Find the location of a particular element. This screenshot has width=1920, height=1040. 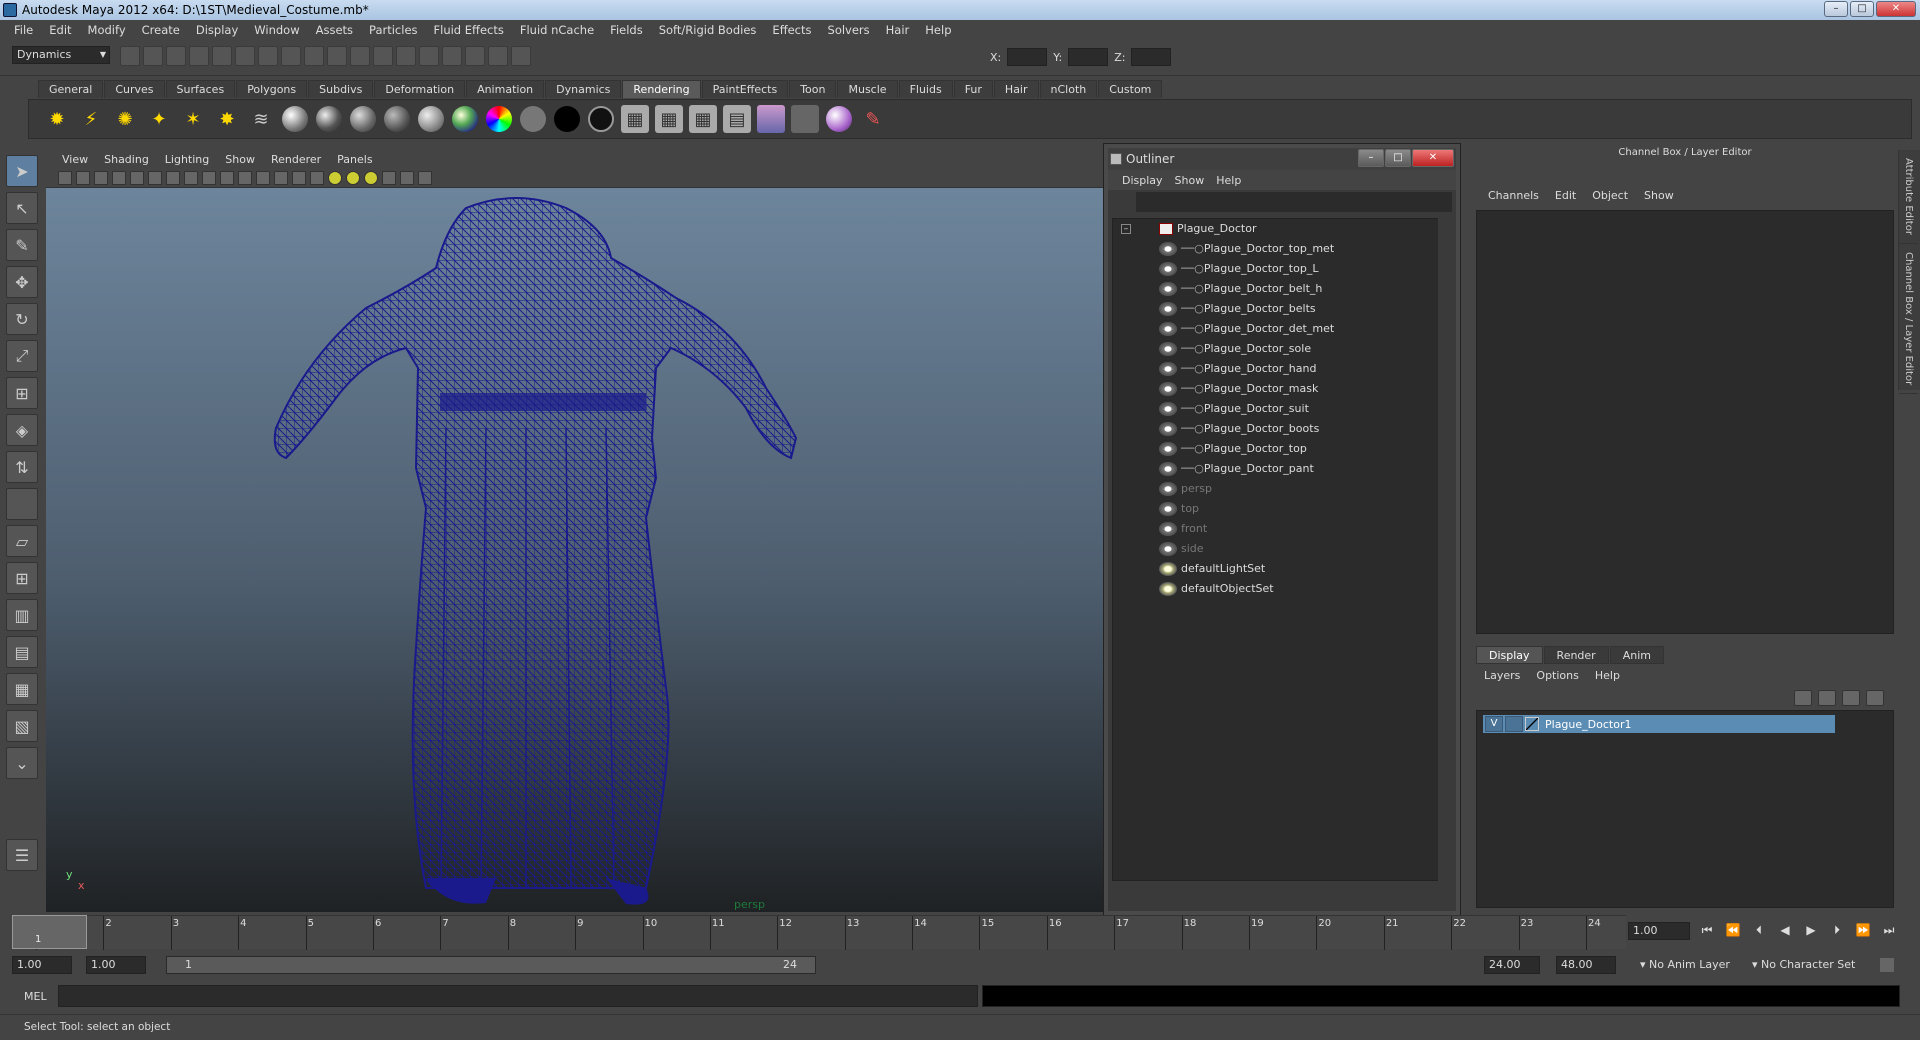

move-layer-down-icon is located at coordinates (1827, 698).